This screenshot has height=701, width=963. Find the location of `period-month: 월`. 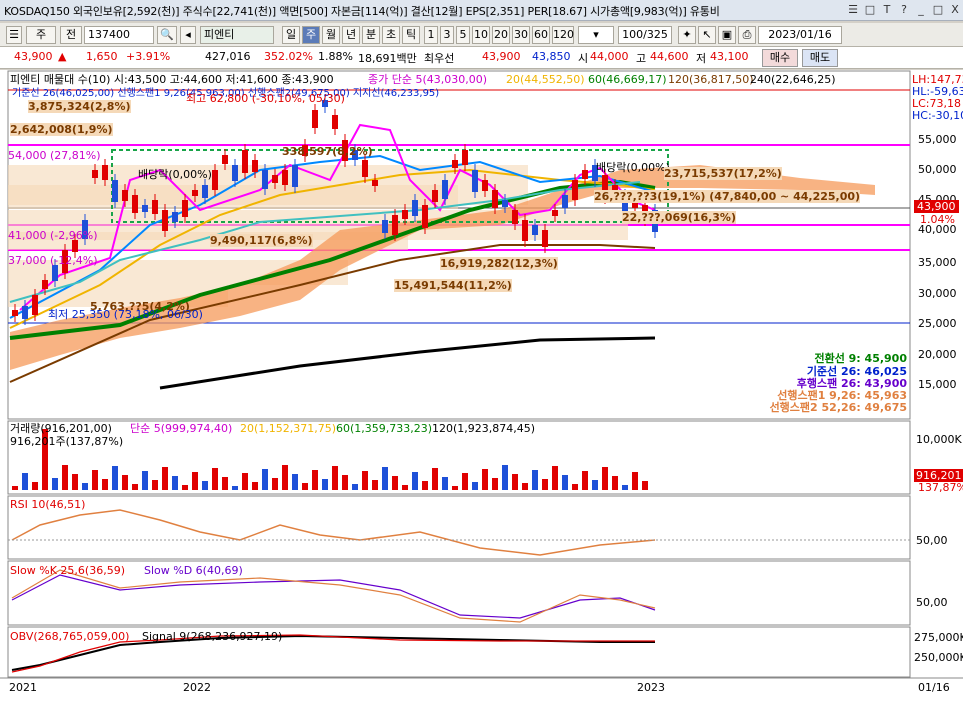

period-month: 월 is located at coordinates (331, 35).